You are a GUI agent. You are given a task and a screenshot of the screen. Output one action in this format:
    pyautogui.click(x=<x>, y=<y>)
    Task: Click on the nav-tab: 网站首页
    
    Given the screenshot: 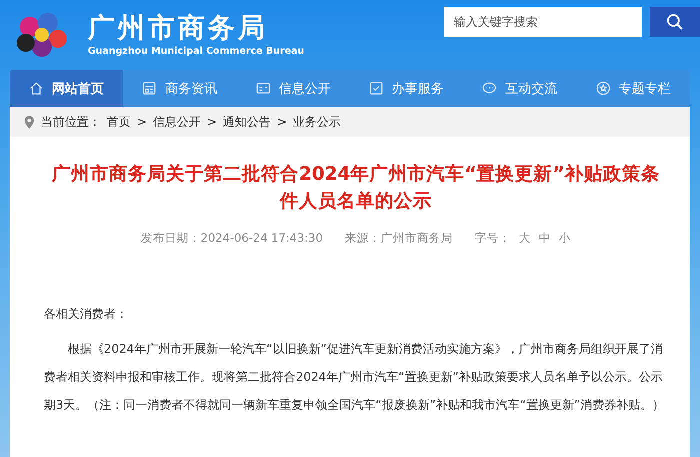 What is the action you would take?
    pyautogui.click(x=67, y=88)
    